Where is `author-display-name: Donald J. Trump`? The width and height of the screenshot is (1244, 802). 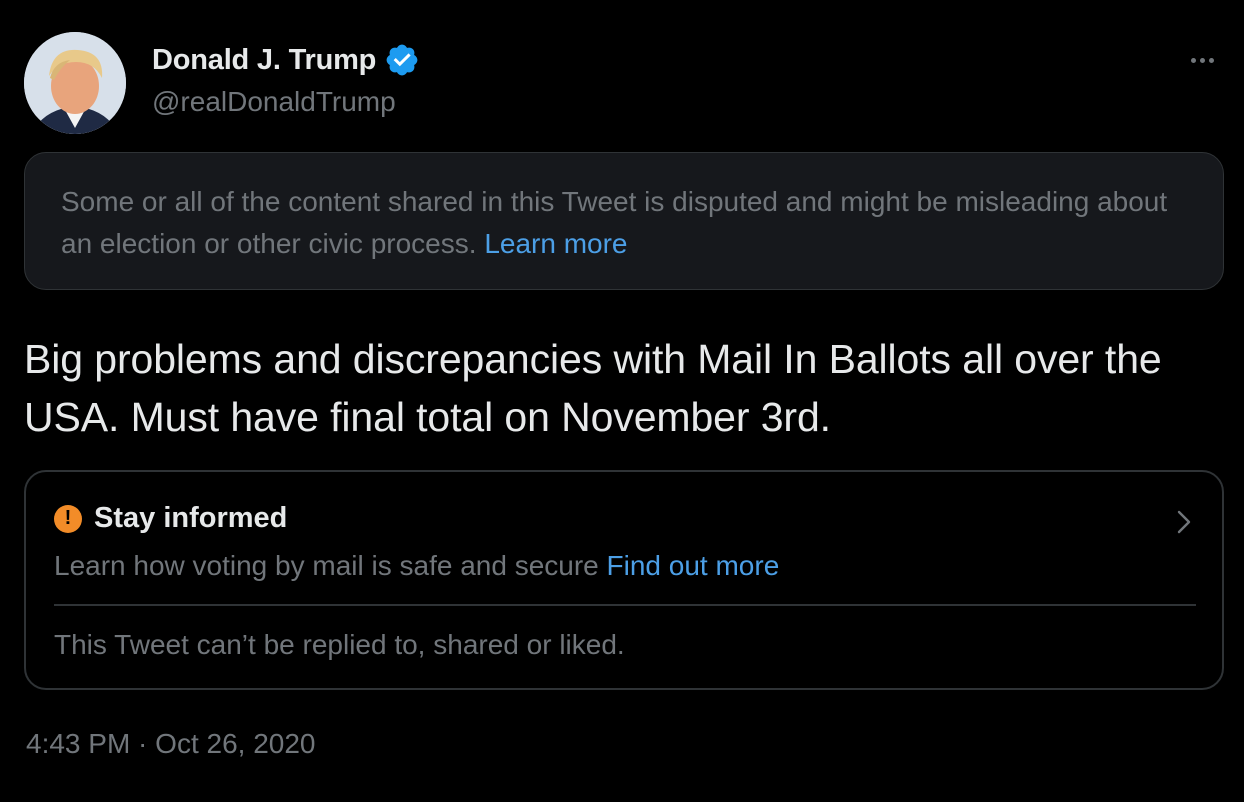
author-display-name: Donald J. Trump is located at coordinates (264, 60).